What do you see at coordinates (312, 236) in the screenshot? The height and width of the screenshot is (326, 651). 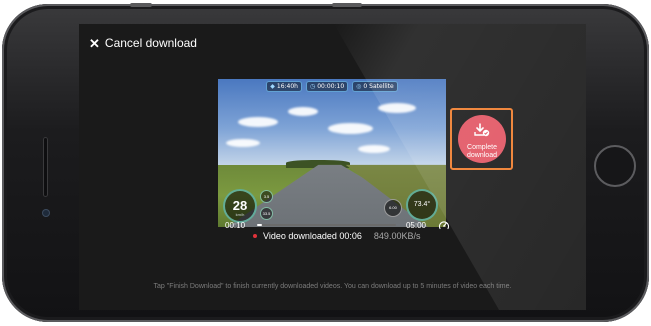 I see `status-text: Video downloaded 00:06` at bounding box center [312, 236].